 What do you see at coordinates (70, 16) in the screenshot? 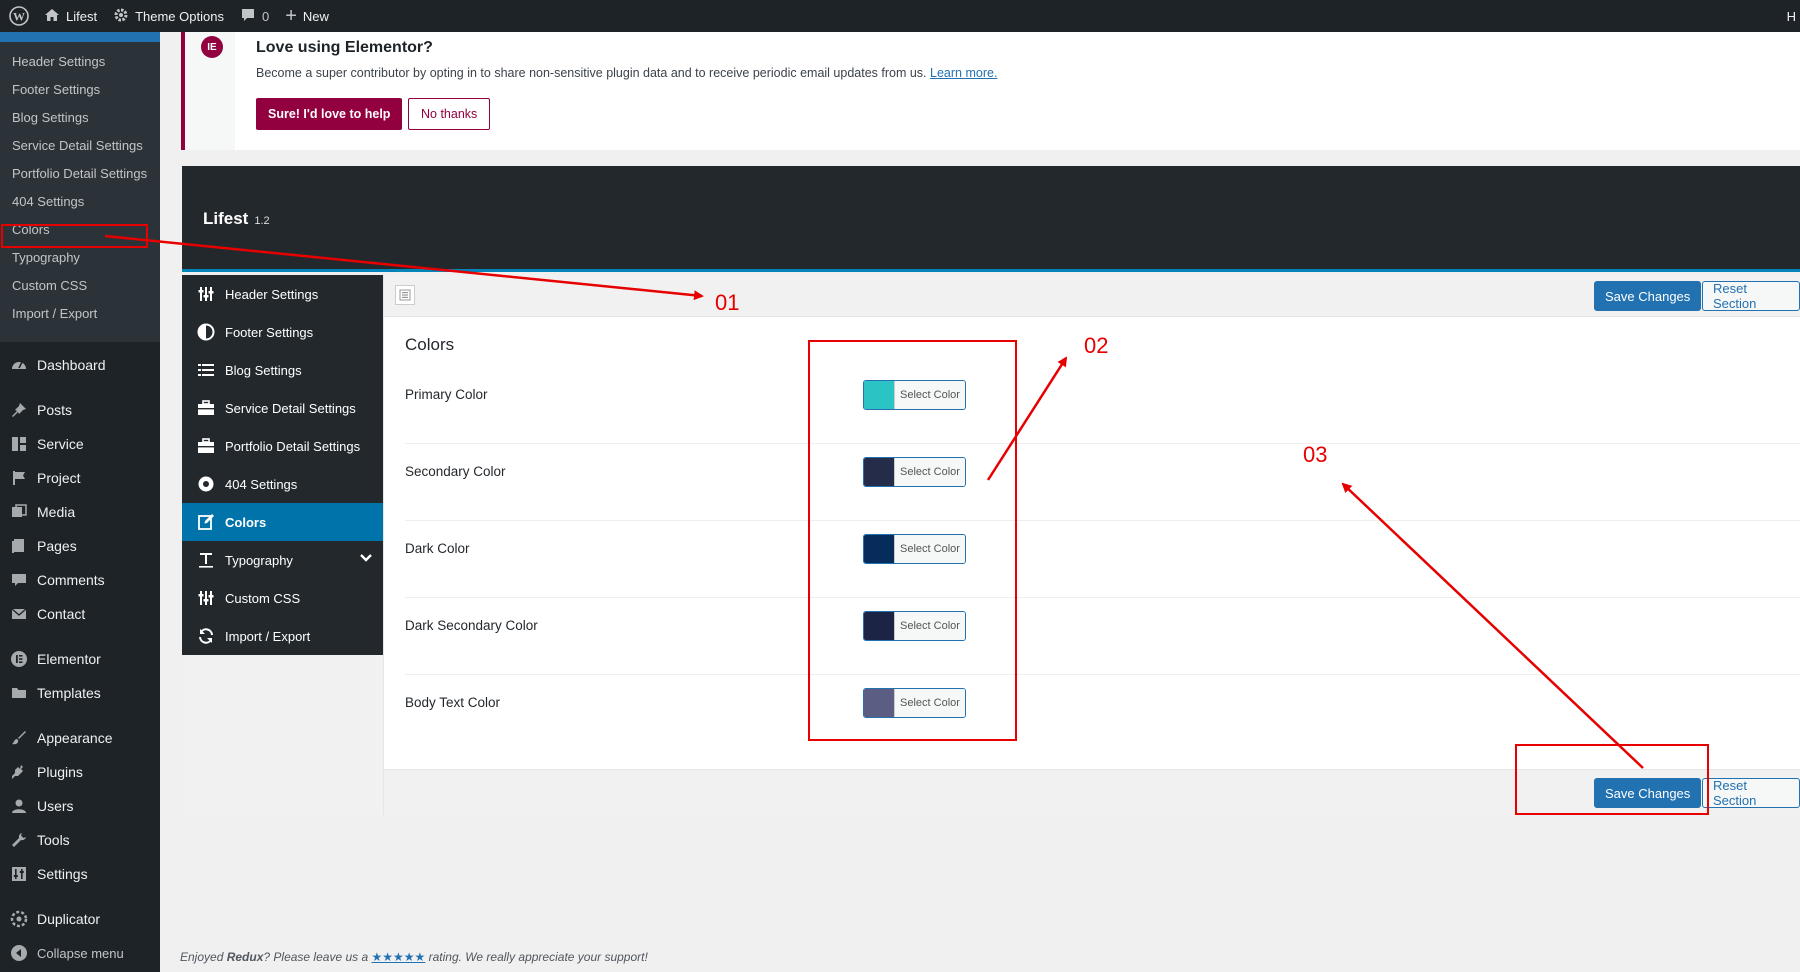
I see `site-name-link: Lifest` at bounding box center [70, 16].